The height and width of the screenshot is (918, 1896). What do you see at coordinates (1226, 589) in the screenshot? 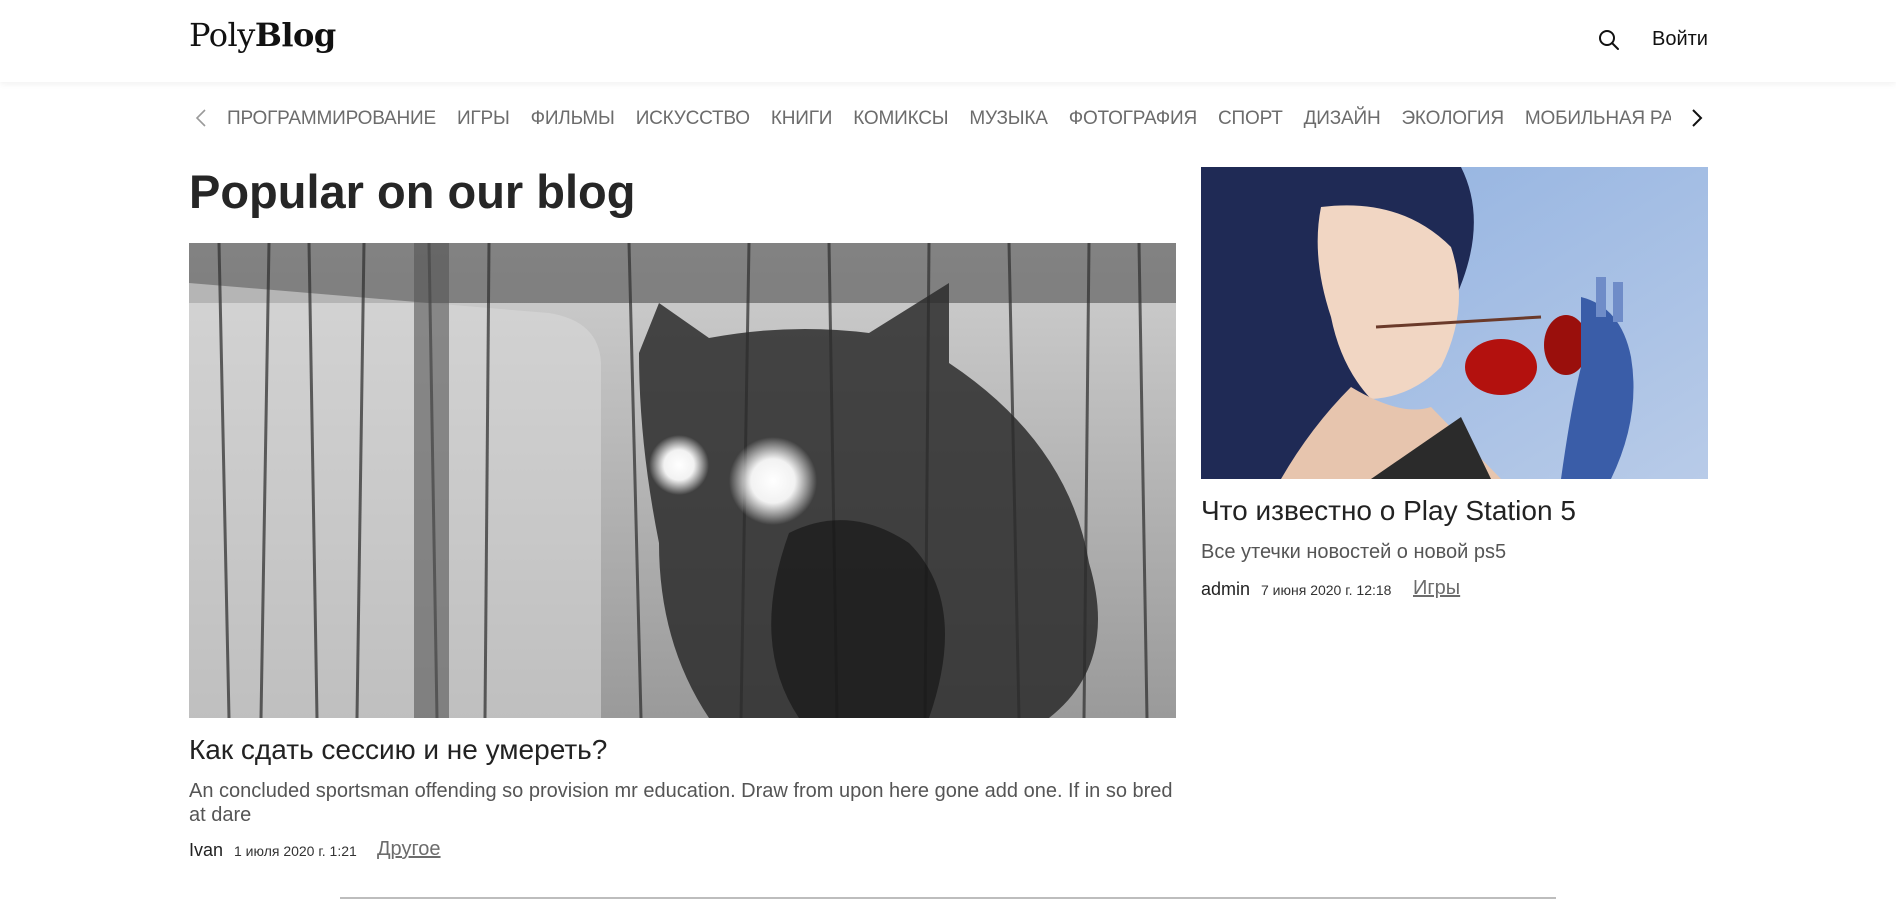
I see `post-author-side: admin` at bounding box center [1226, 589].